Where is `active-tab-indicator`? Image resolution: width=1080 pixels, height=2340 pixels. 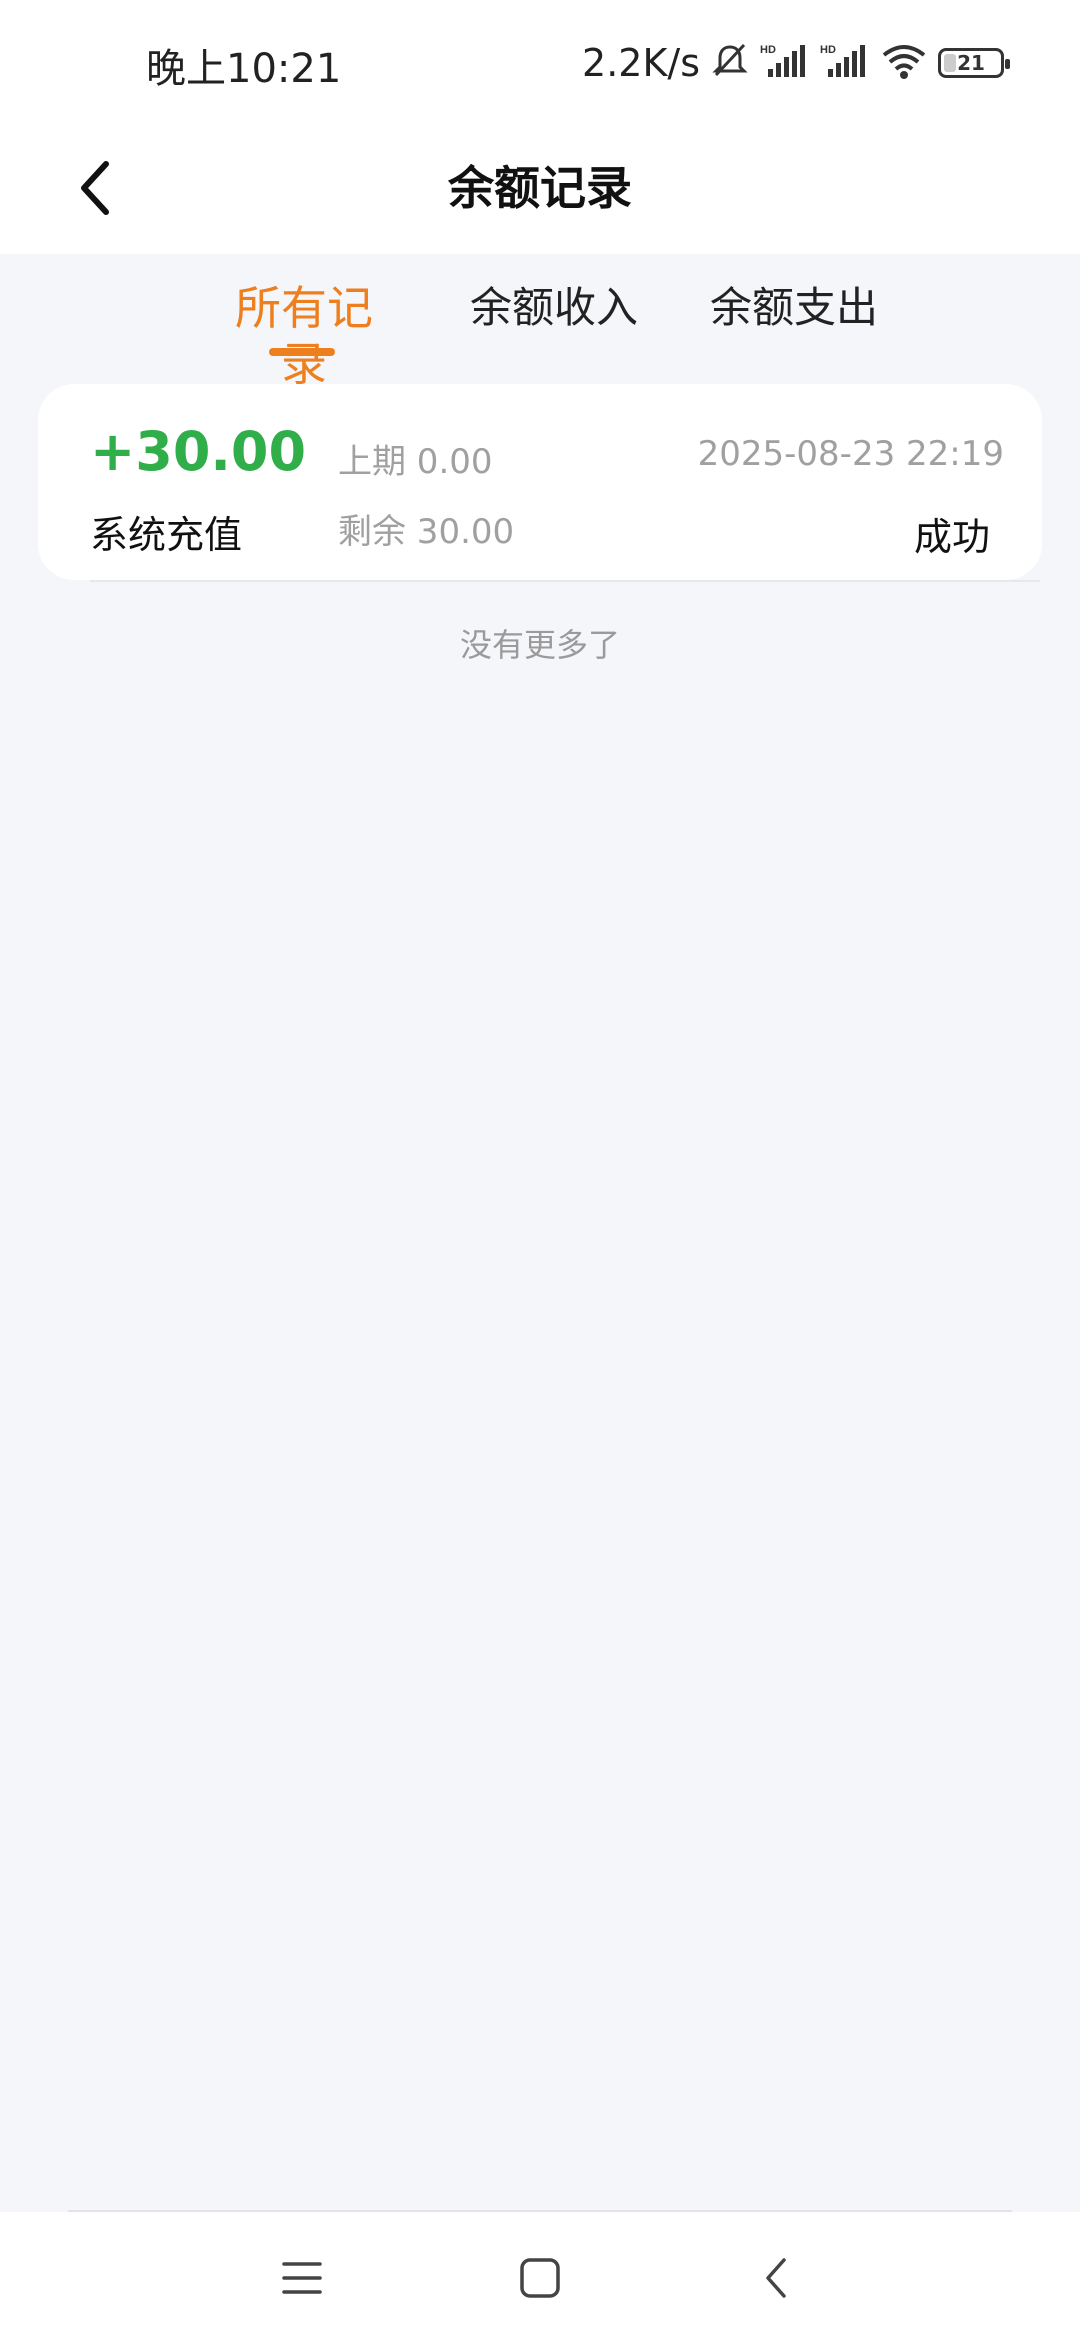 active-tab-indicator is located at coordinates (302, 352).